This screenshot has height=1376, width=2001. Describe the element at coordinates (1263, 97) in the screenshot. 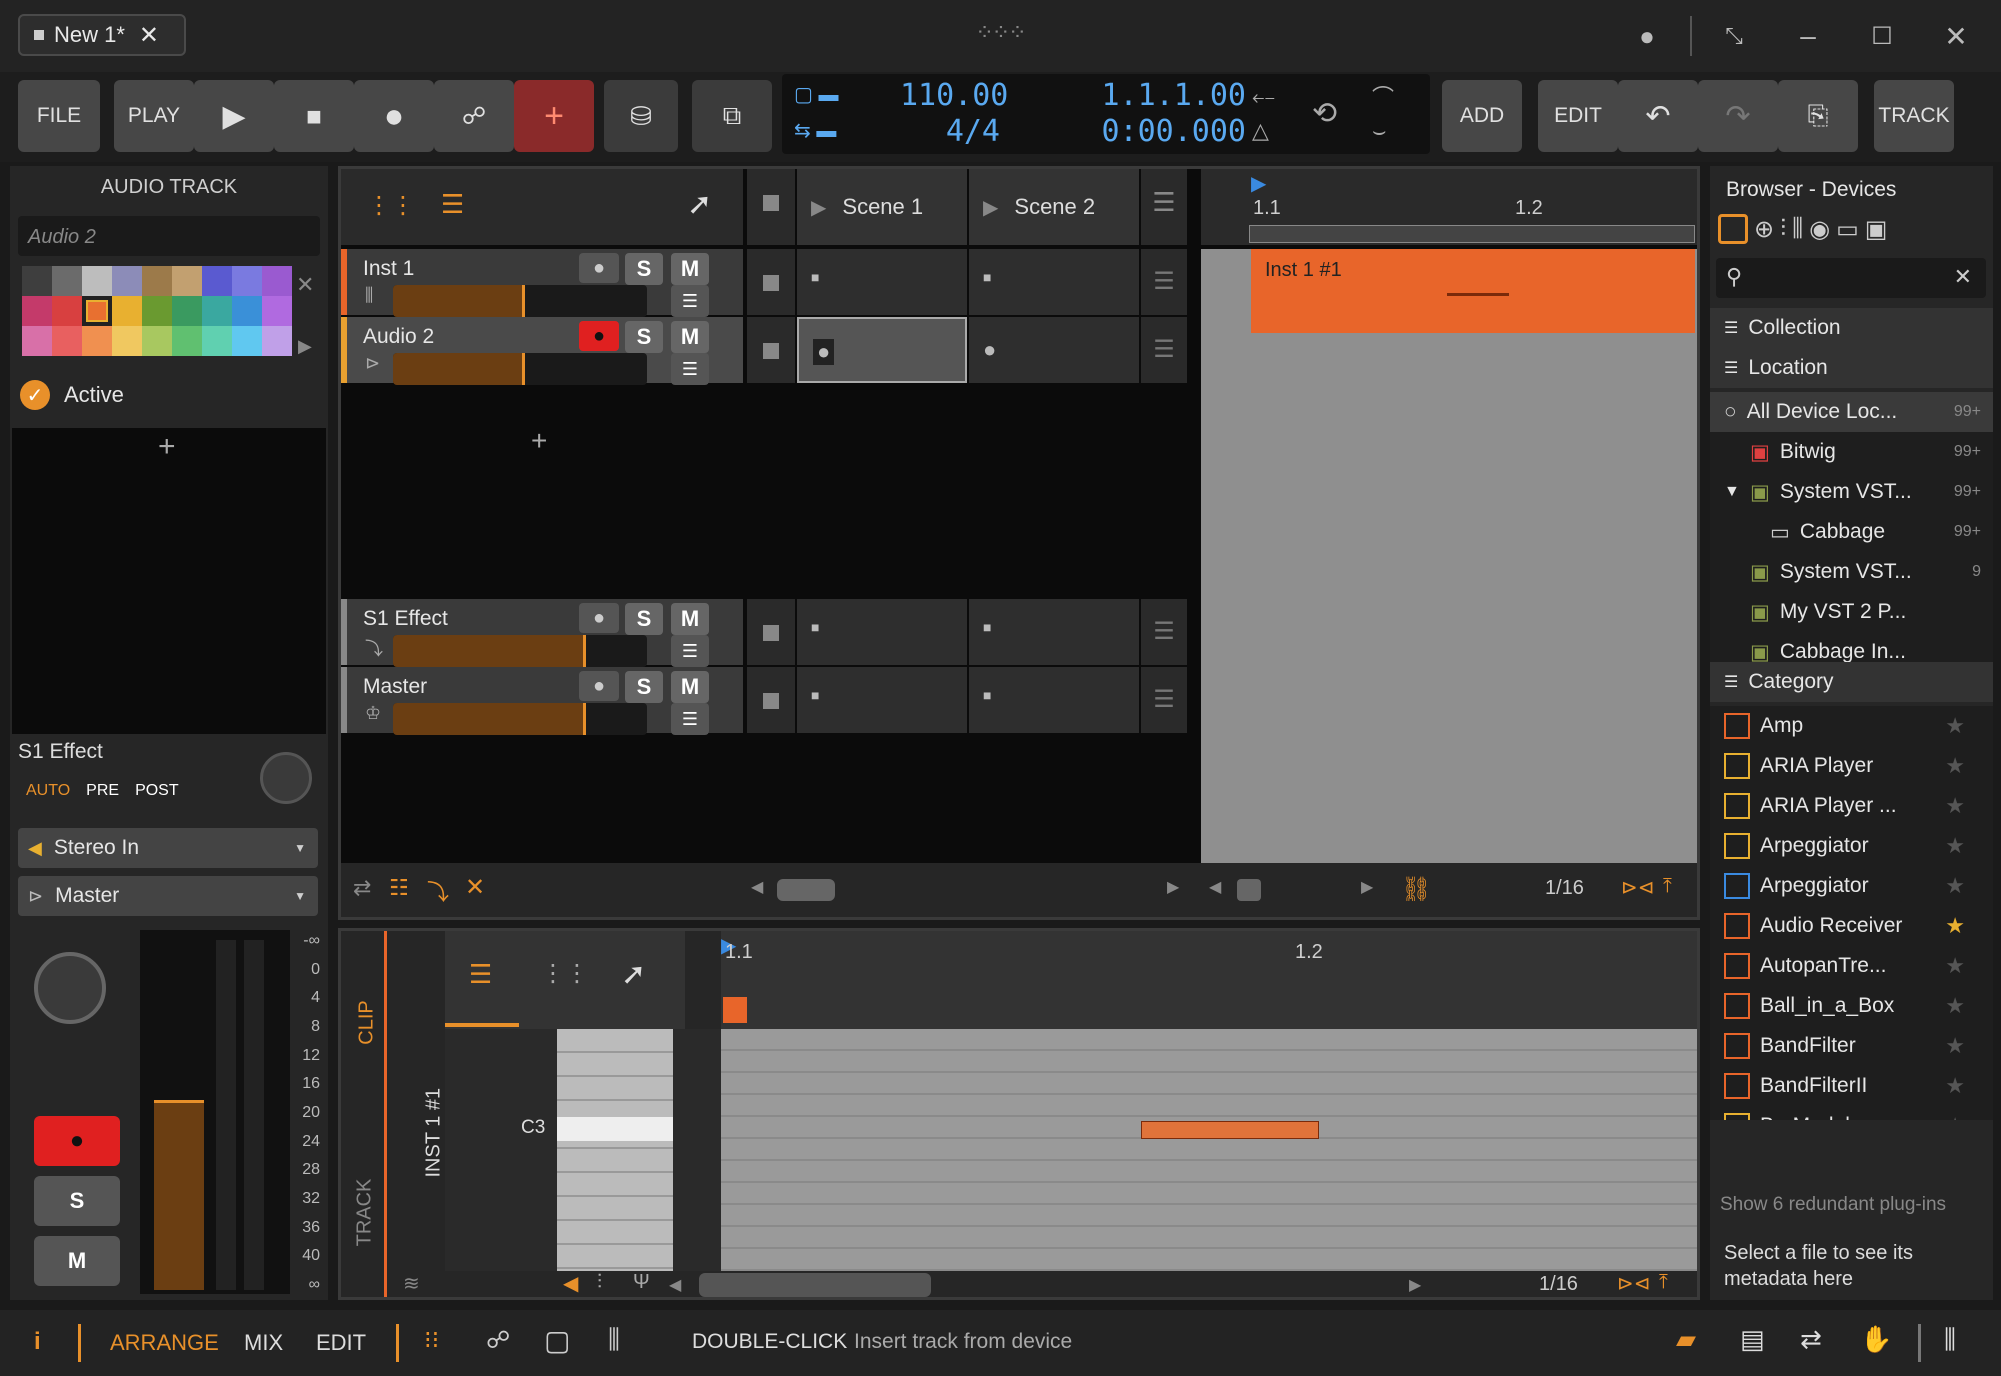

I see `pre-roll-icon: ⤌` at that location.